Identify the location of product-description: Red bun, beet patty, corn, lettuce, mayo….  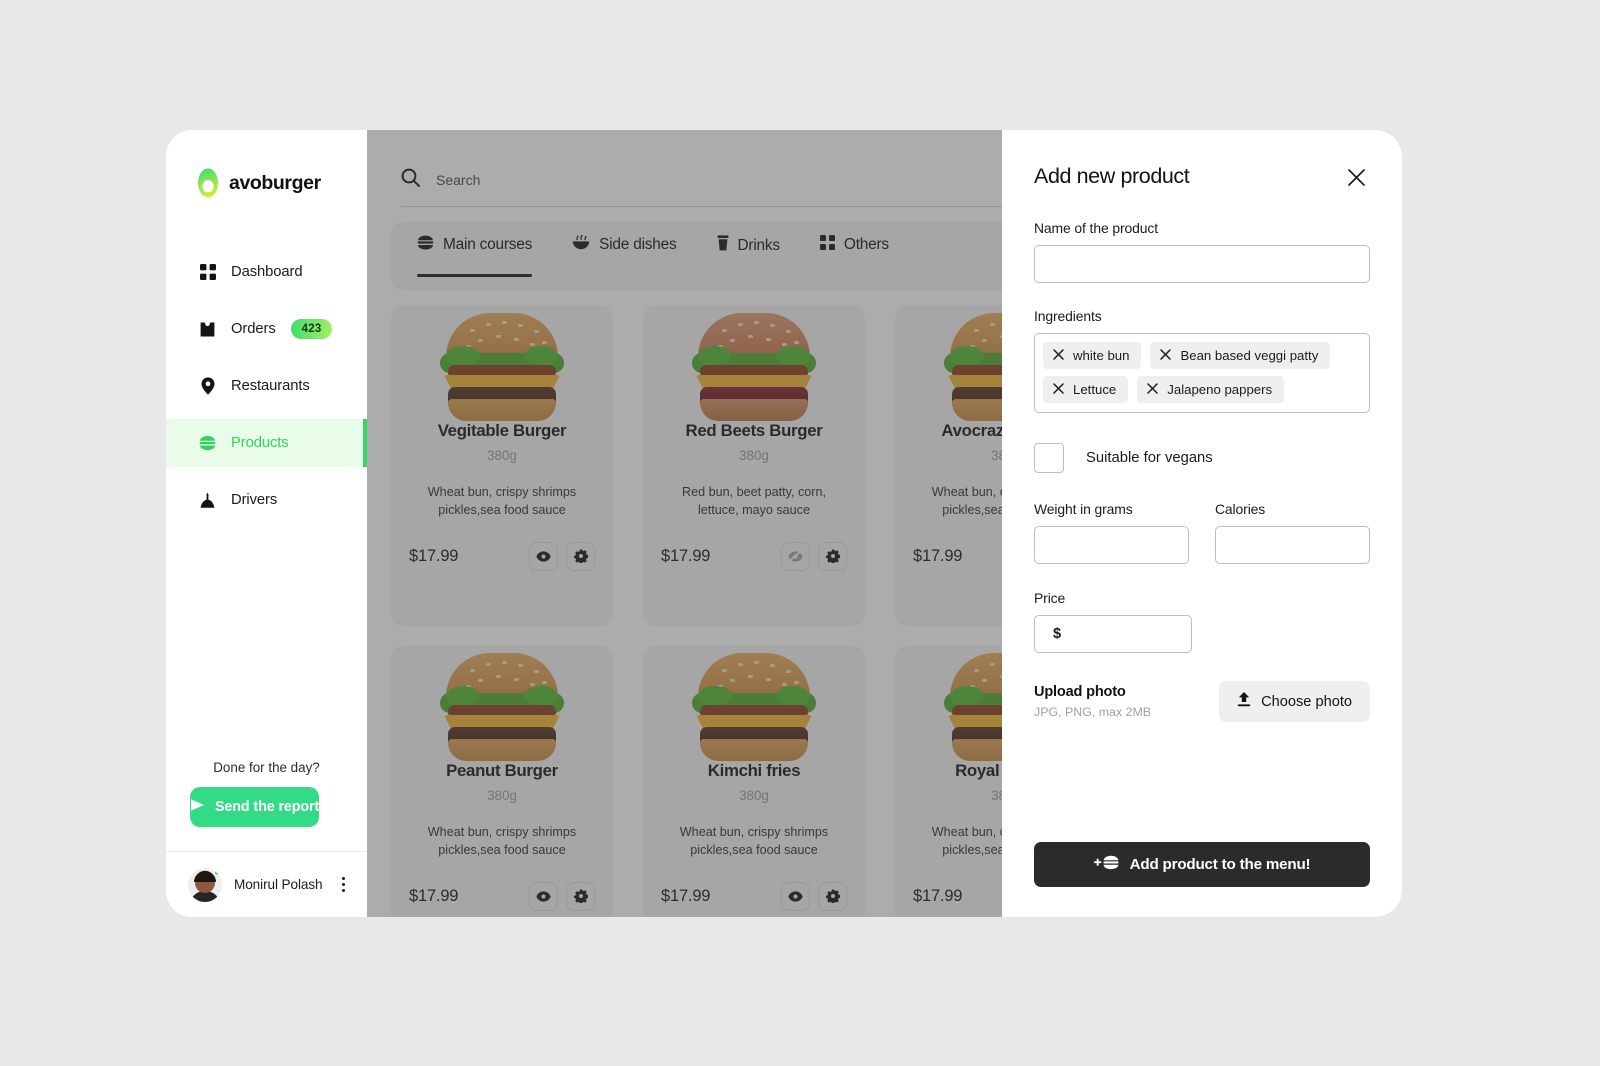
(754, 501).